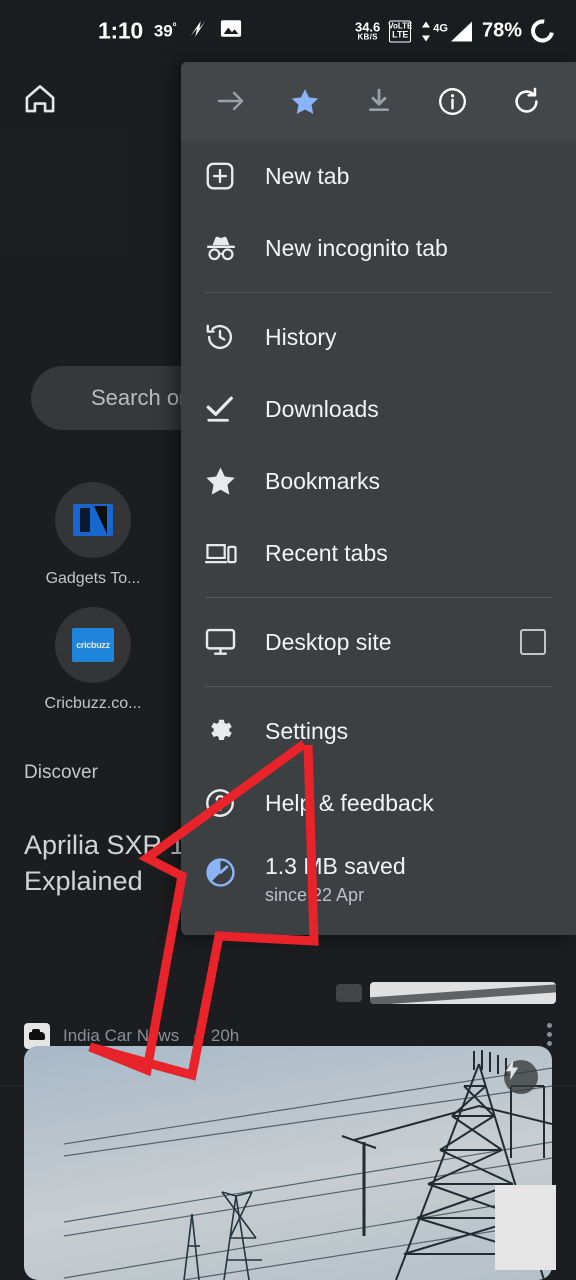  I want to click on gear-icon, so click(227, 731).